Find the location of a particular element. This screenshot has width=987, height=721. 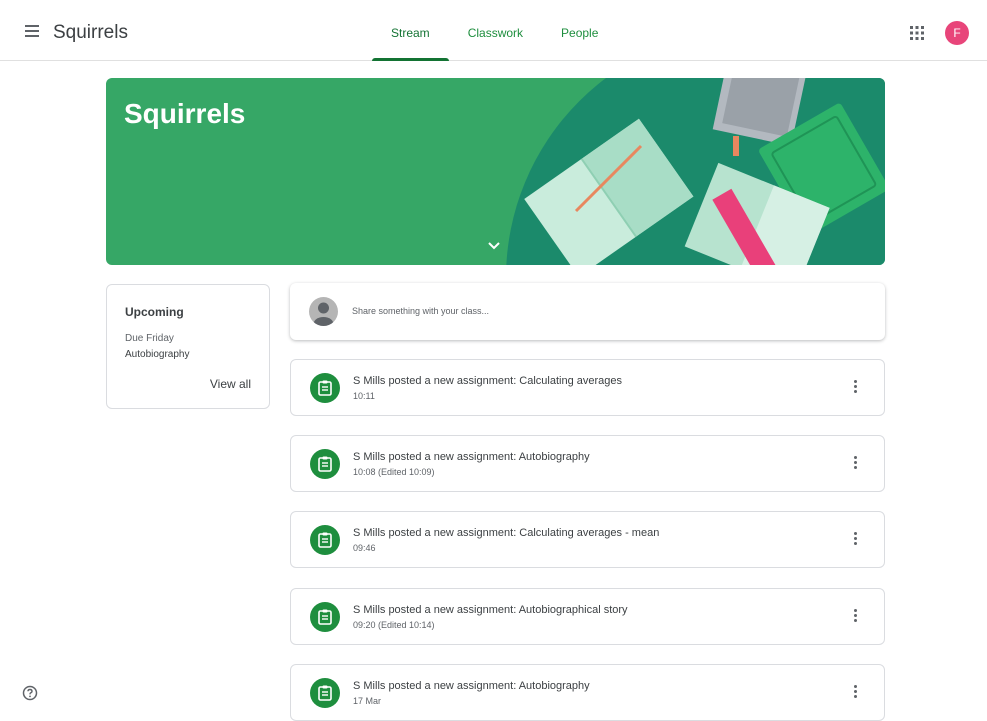

tab-people: People is located at coordinates (579, 34).